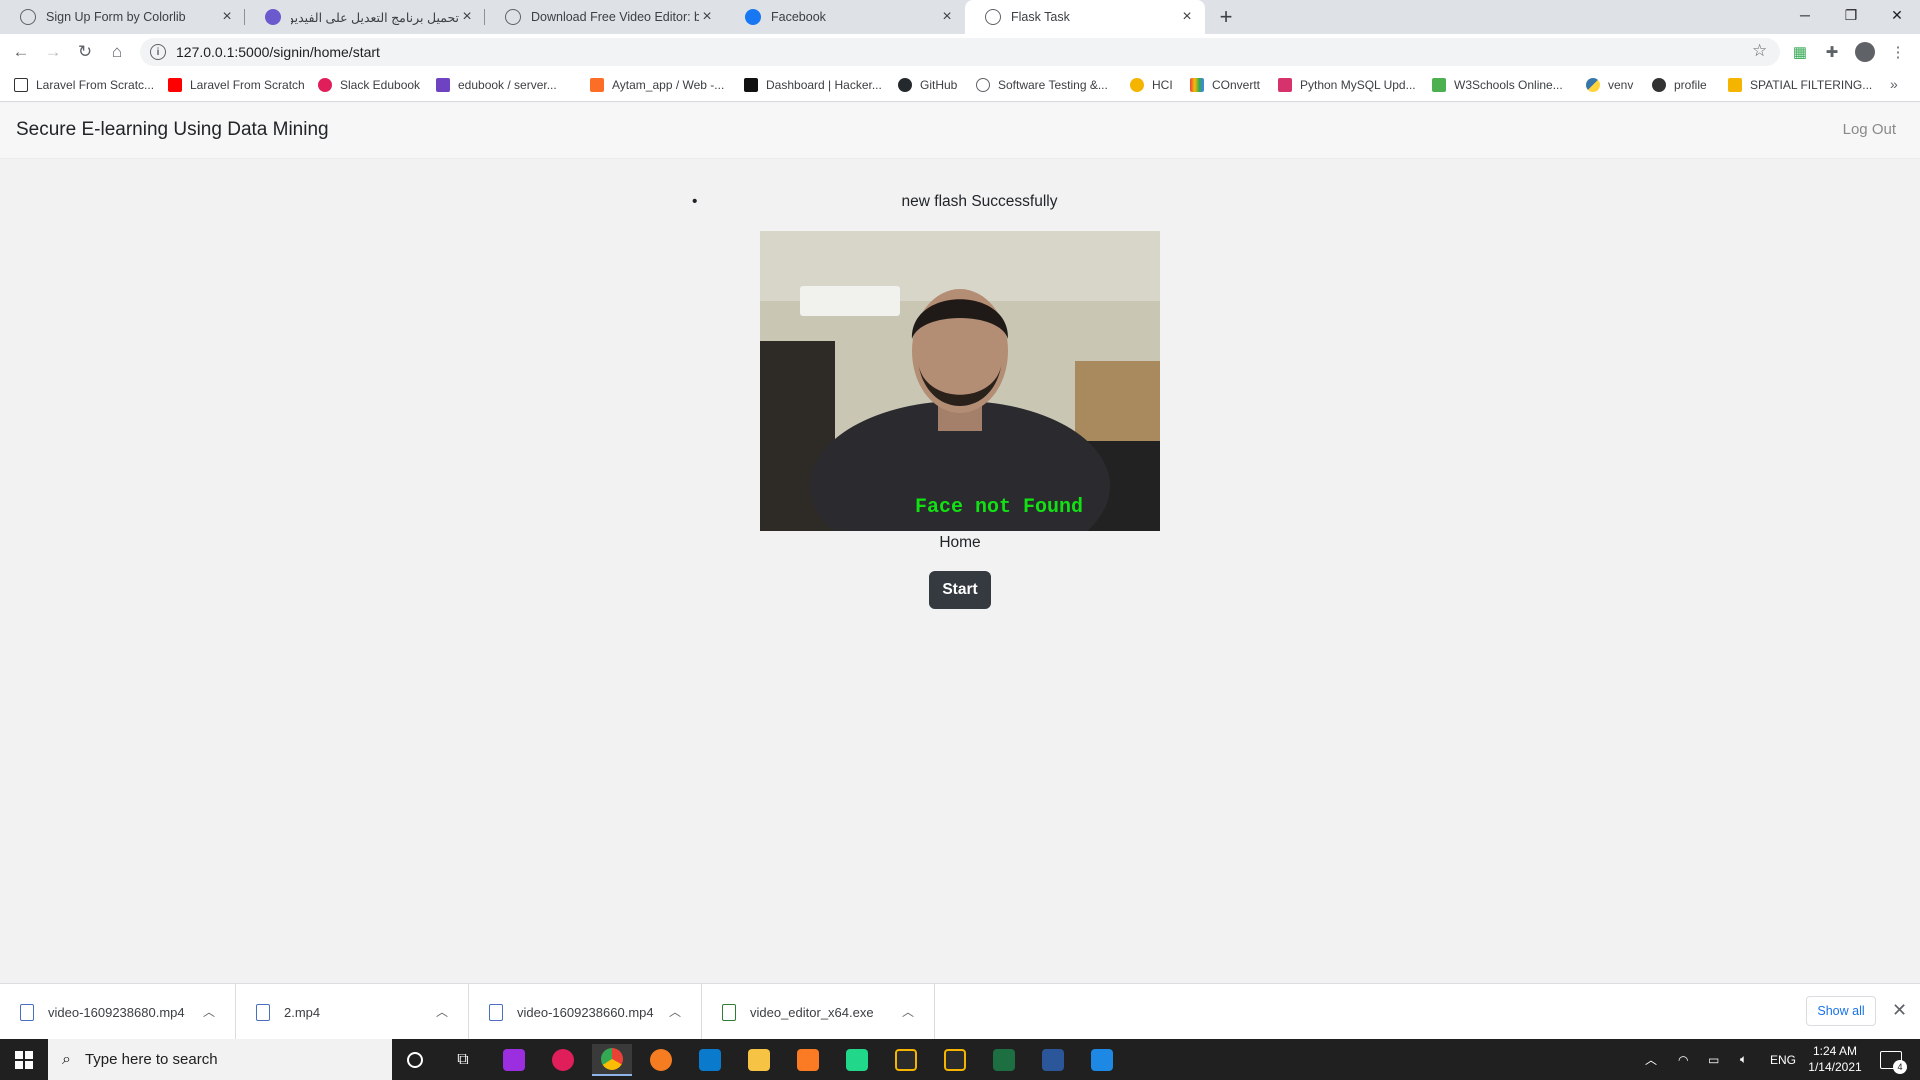  Describe the element at coordinates (415, 1060) in the screenshot. I see `cortana-icon` at that location.